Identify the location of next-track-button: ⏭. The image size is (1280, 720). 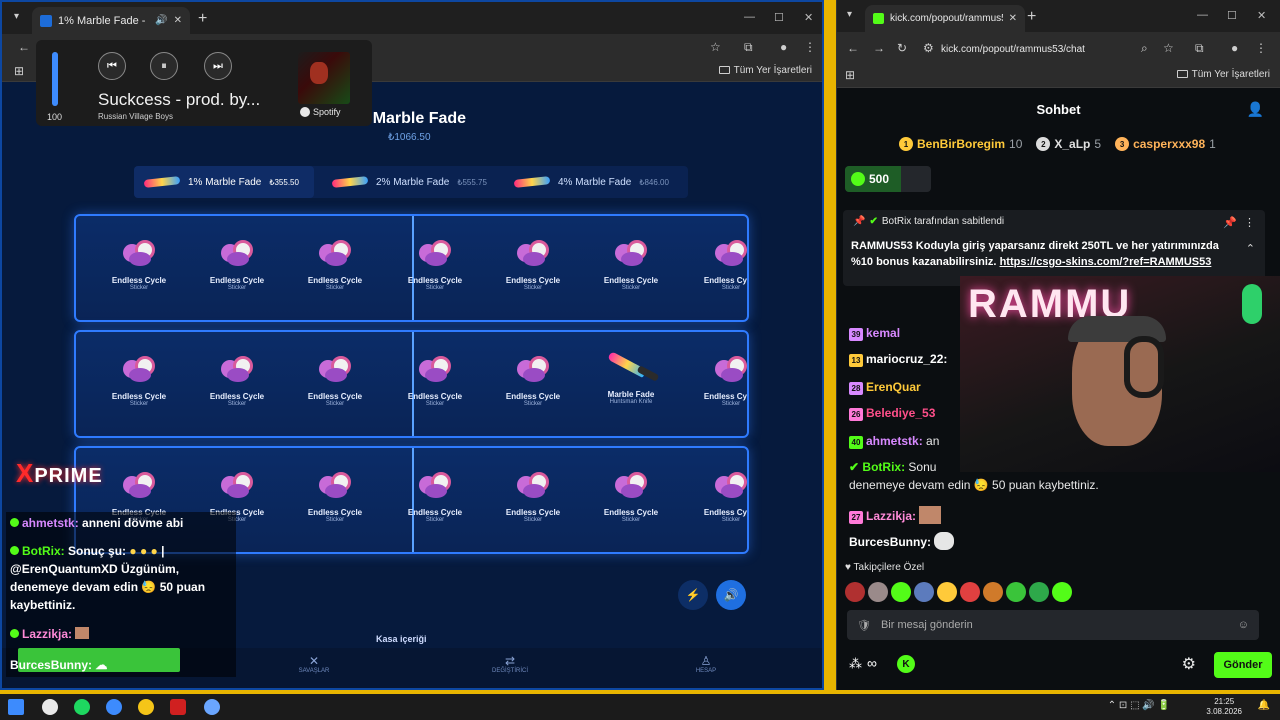
(218, 66).